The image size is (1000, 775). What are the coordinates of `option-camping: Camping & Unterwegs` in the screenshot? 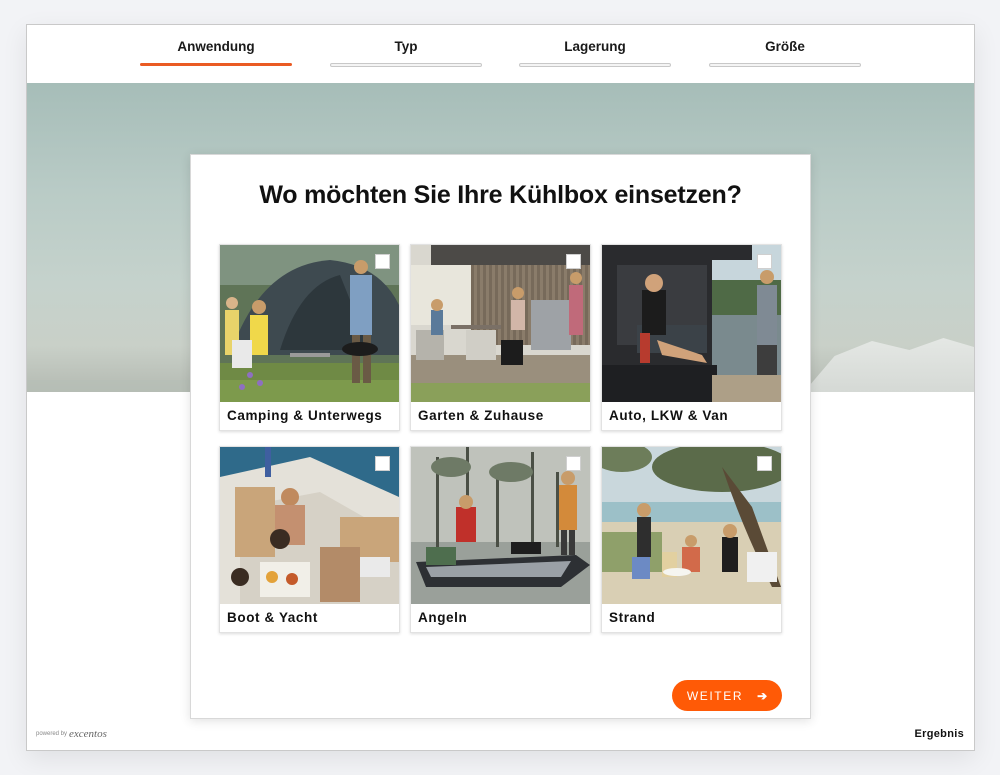 It's located at (309, 337).